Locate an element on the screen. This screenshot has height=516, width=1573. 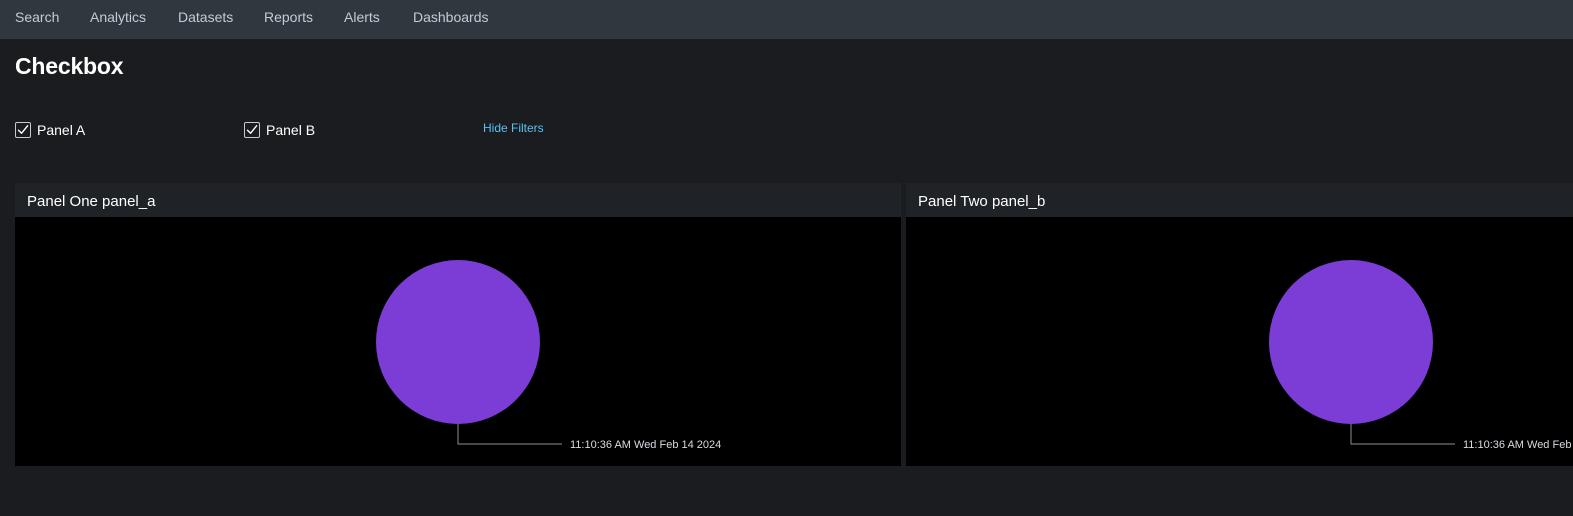
nav-item-dashboards: Dashboards is located at coordinates (451, 17).